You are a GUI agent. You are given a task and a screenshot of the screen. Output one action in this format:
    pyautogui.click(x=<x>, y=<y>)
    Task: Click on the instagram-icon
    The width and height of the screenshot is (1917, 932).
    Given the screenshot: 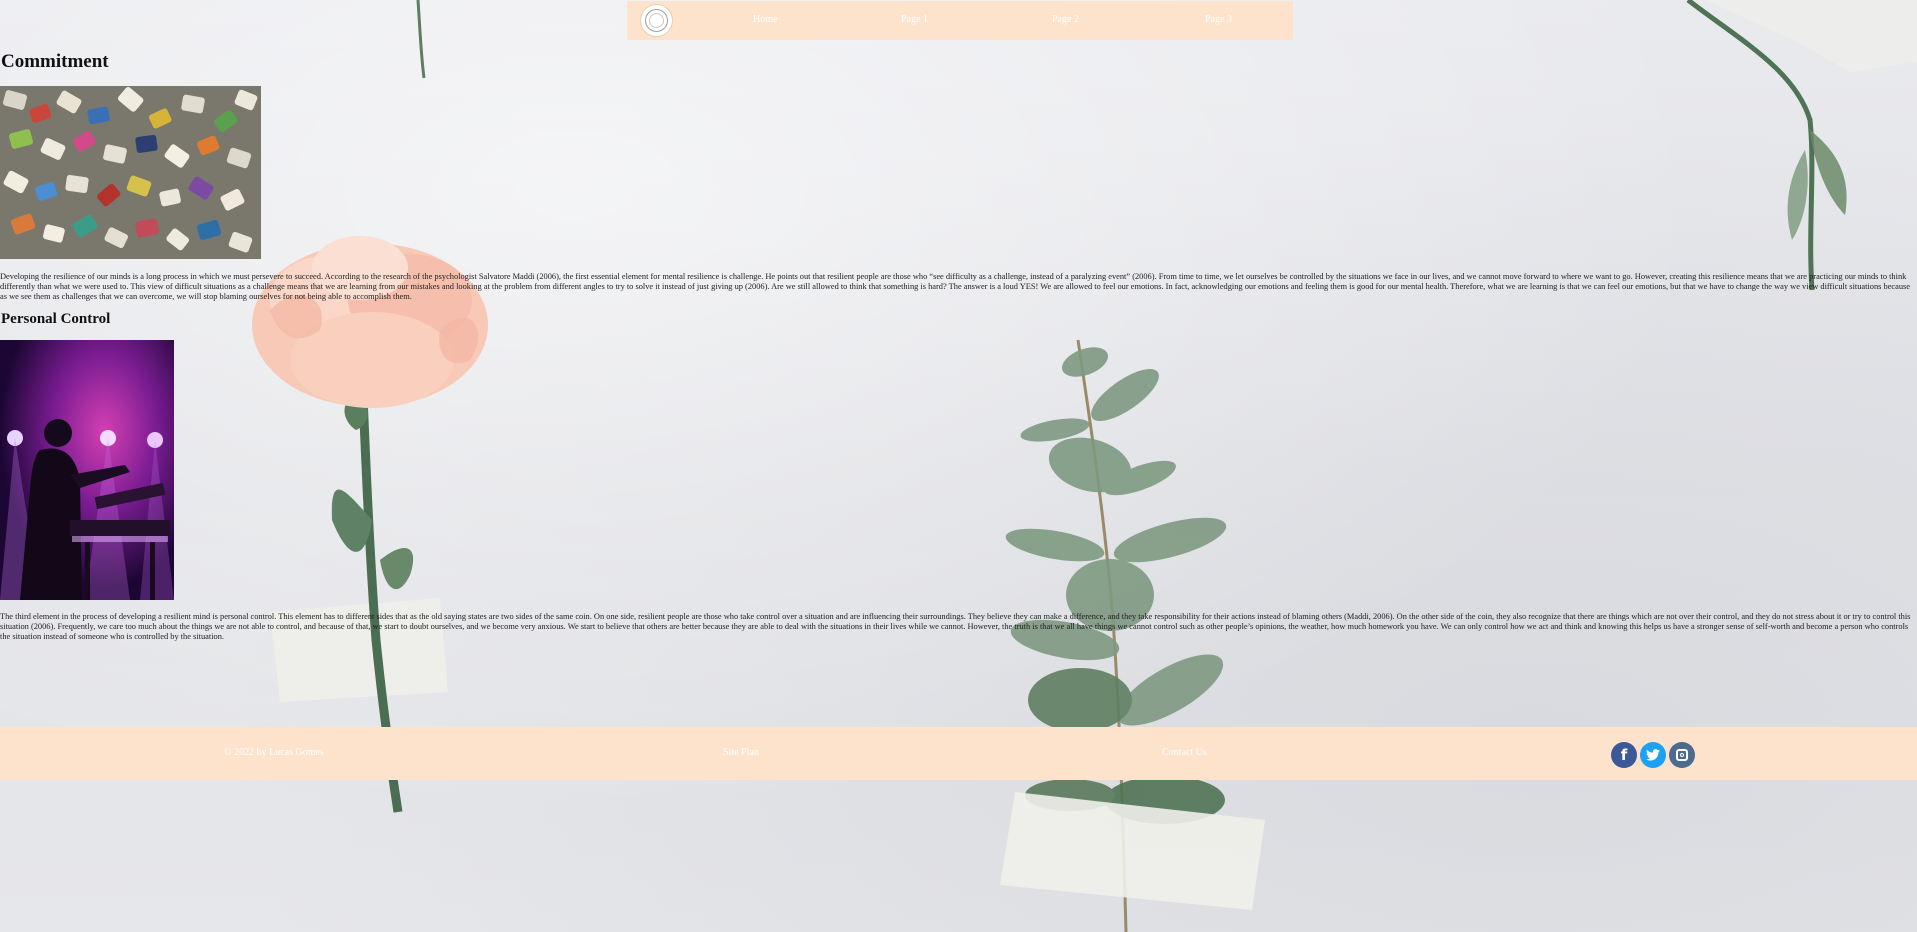 What is the action you would take?
    pyautogui.click(x=1682, y=755)
    